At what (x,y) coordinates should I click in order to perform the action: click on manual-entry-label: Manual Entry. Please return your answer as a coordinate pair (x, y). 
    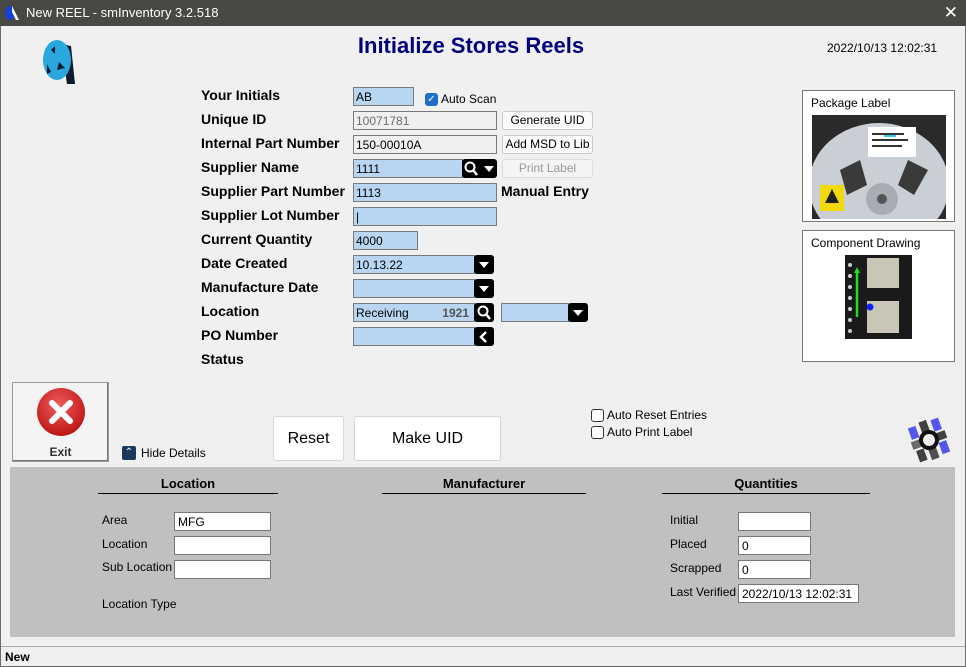
    Looking at the image, I should click on (545, 191).